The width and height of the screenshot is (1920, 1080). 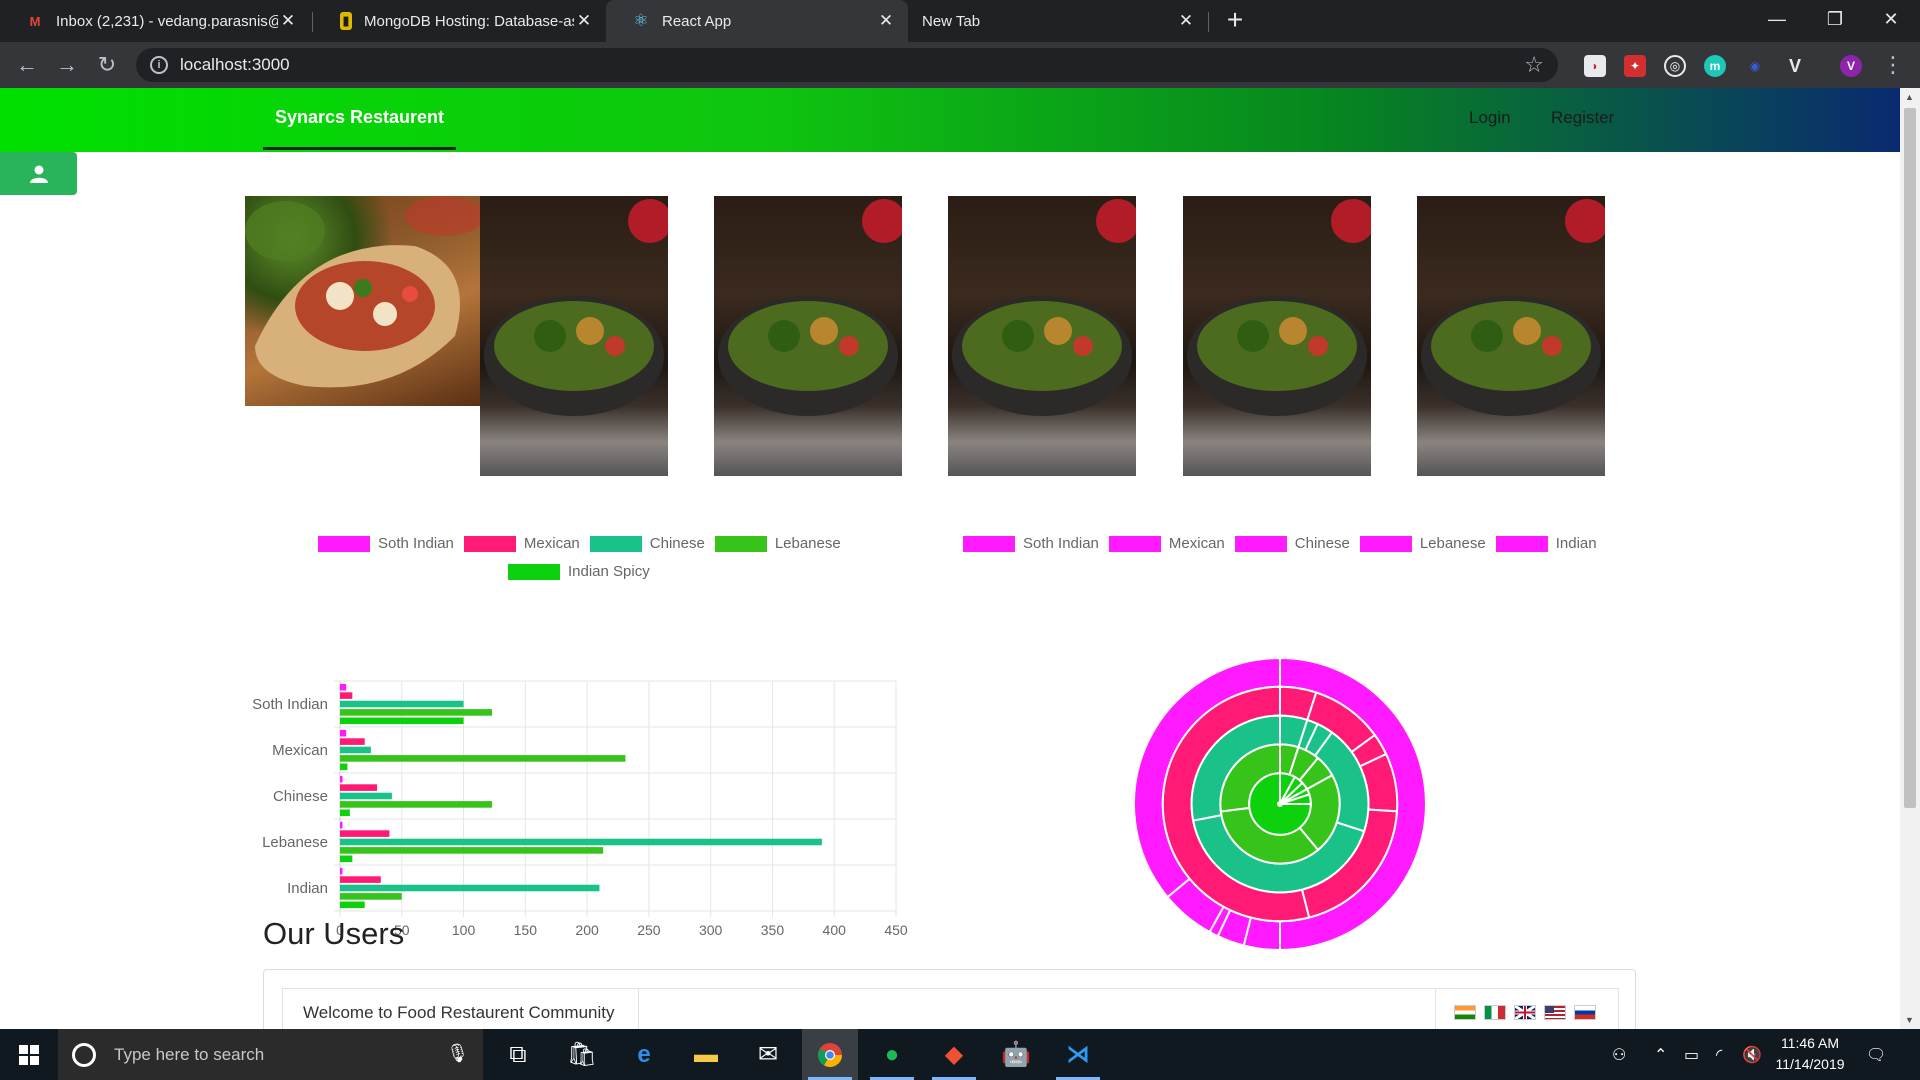 What do you see at coordinates (1810, 1043) in the screenshot?
I see `clock-time: 11:46 AM` at bounding box center [1810, 1043].